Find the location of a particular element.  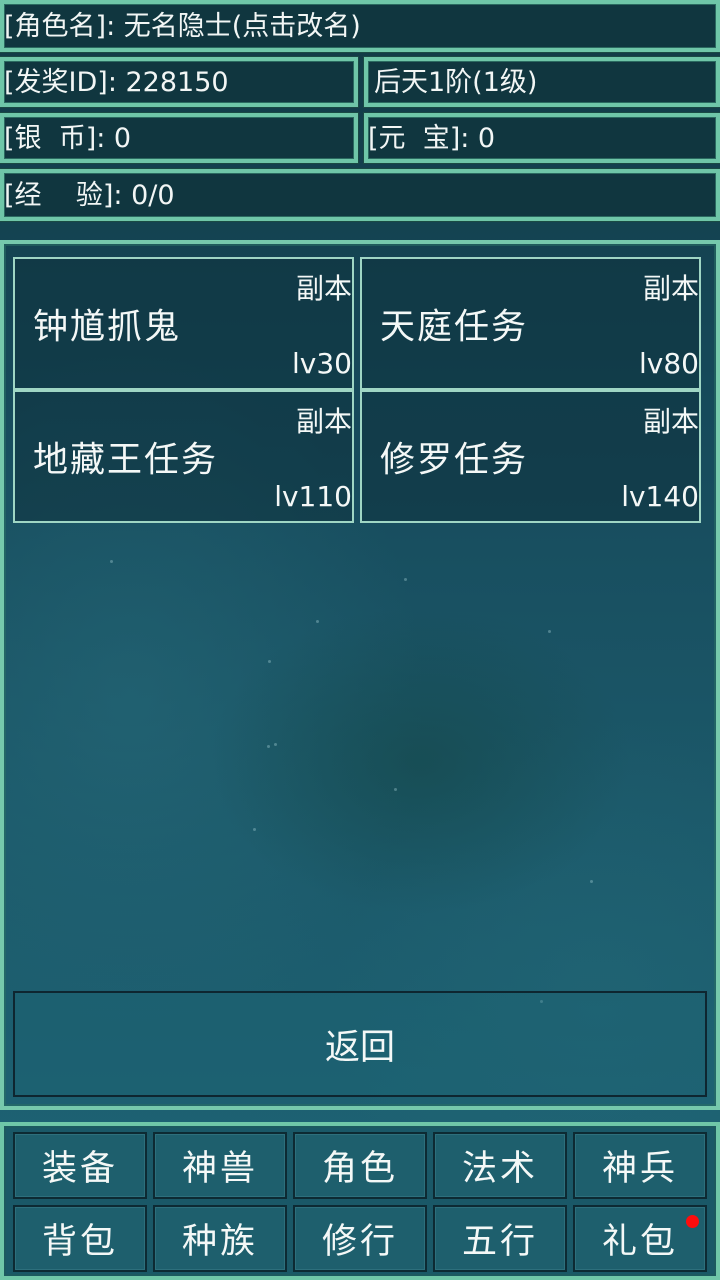

back-button: 返回 is located at coordinates (360, 1044).